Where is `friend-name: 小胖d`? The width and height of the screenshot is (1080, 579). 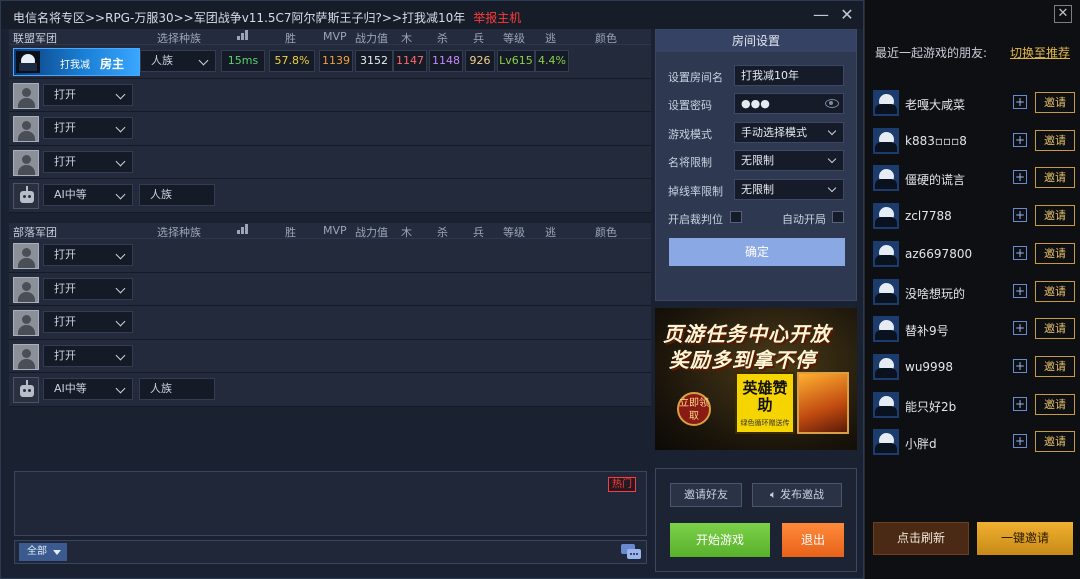
friend-name: 小胖d is located at coordinates (921, 444).